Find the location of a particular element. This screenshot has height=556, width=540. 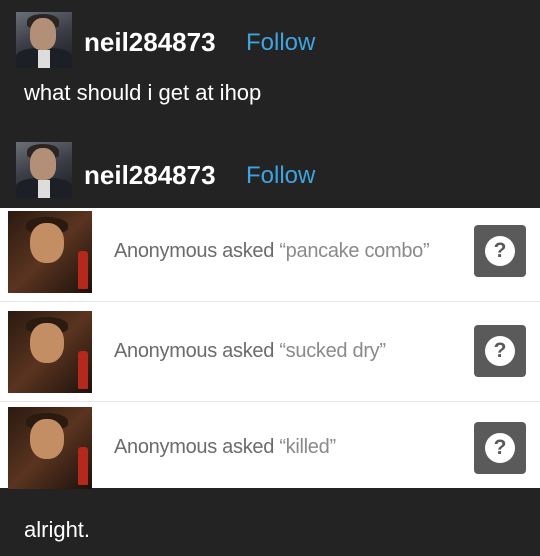

post-header-2: neil284873 Follow is located at coordinates (270, 175).